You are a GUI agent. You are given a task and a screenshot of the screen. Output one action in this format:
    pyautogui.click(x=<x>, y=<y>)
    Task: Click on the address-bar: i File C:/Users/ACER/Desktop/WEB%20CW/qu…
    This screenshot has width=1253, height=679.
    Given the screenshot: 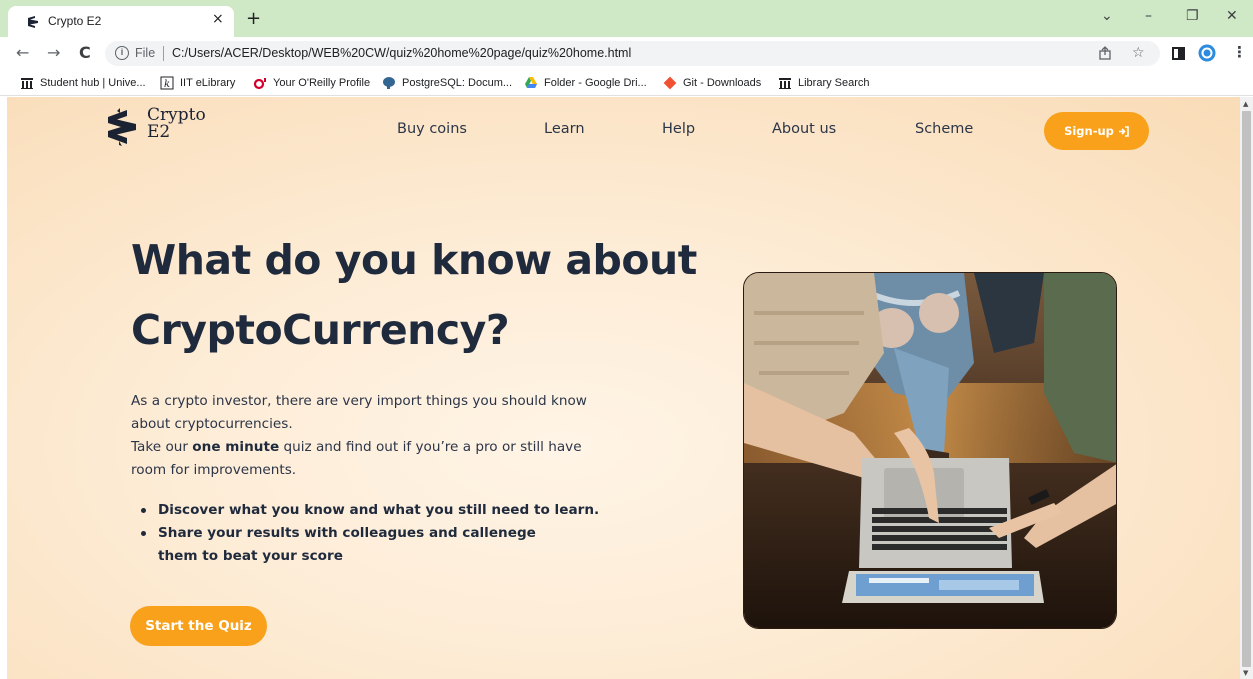 What is the action you would take?
    pyautogui.click(x=632, y=53)
    